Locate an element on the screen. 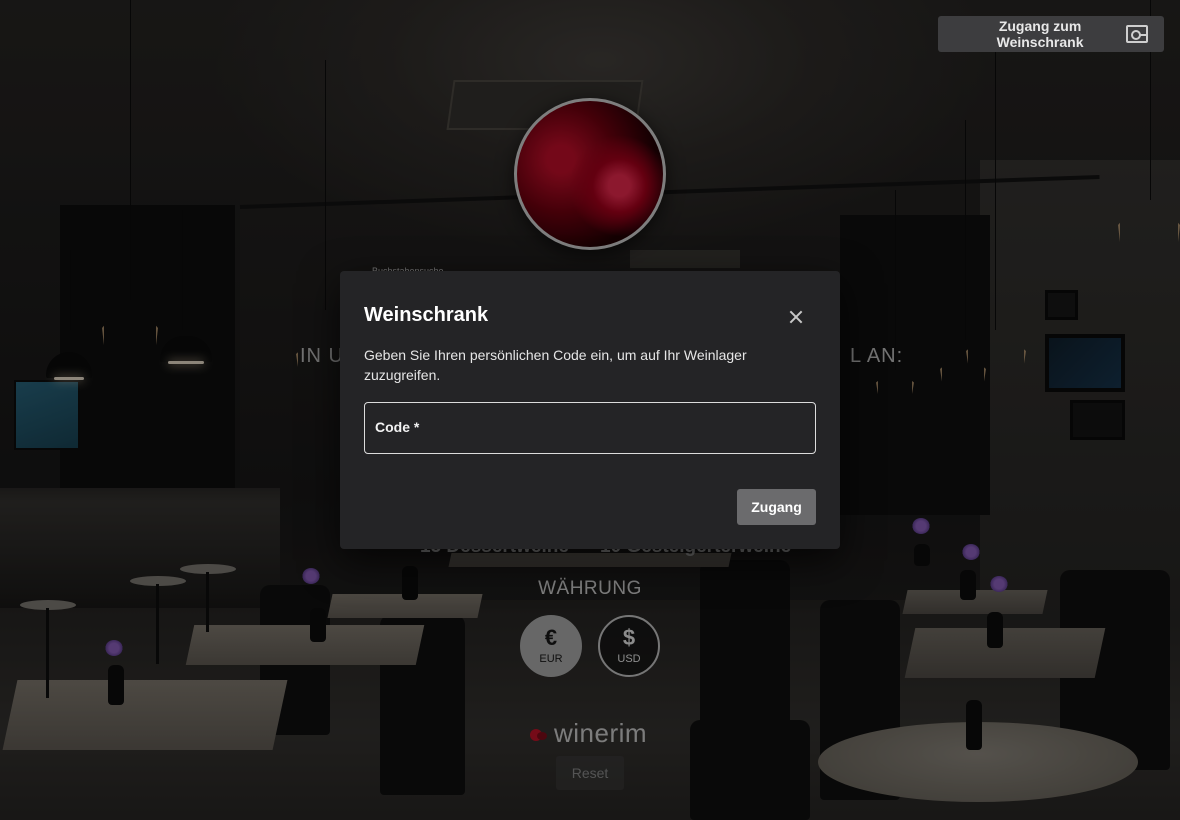 The image size is (1180, 820). code-input is located at coordinates (590, 428).